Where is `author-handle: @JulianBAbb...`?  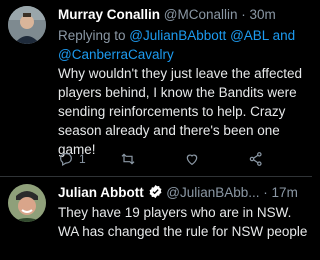 author-handle: @JulianBAbb... is located at coordinates (212, 192).